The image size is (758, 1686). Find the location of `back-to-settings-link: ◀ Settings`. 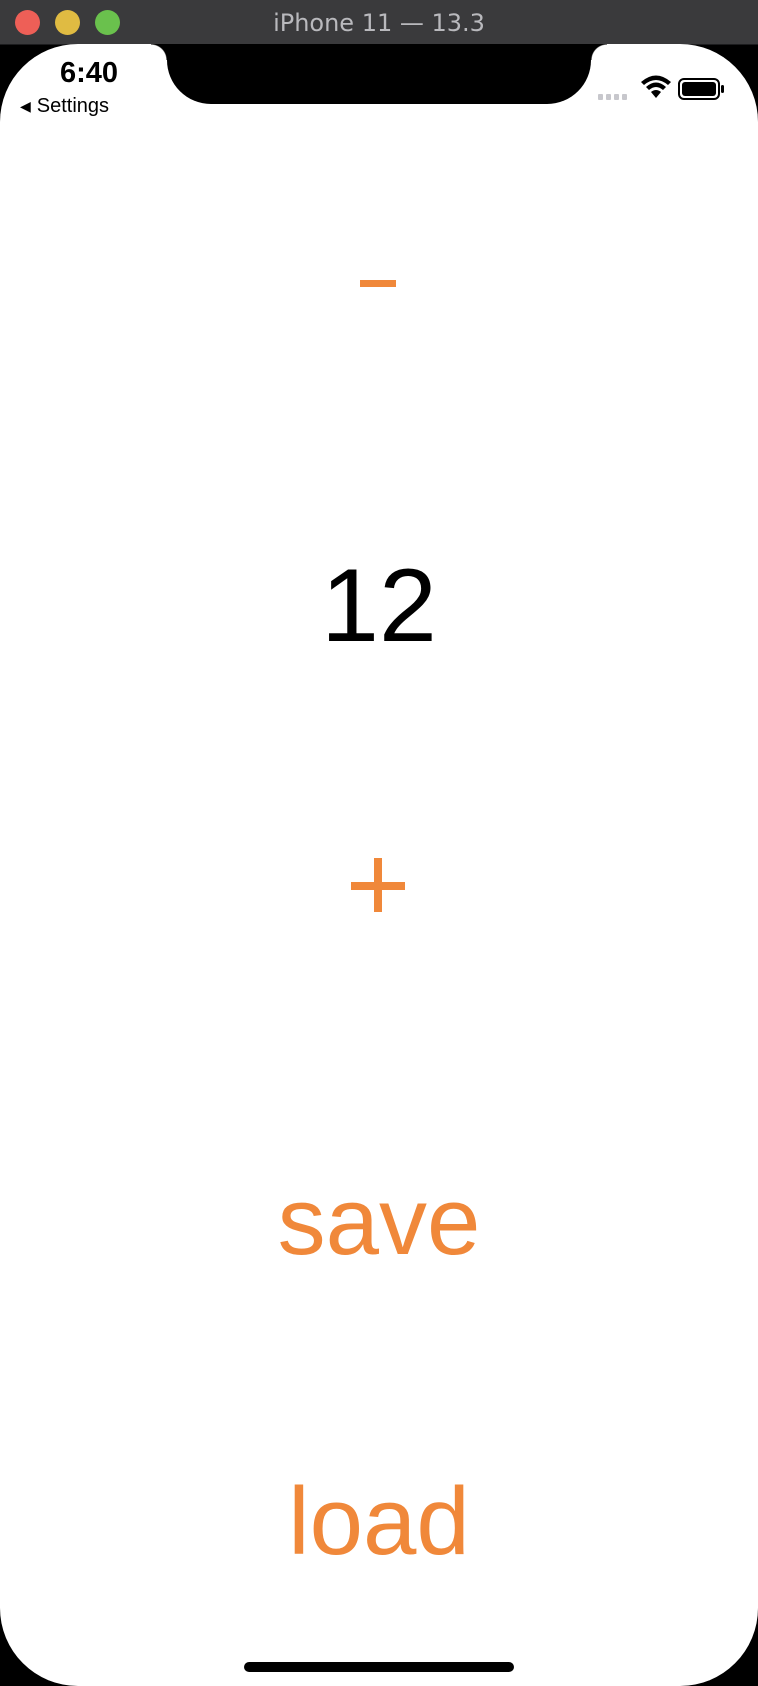

back-to-settings-link: ◀ Settings is located at coordinates (64, 106).